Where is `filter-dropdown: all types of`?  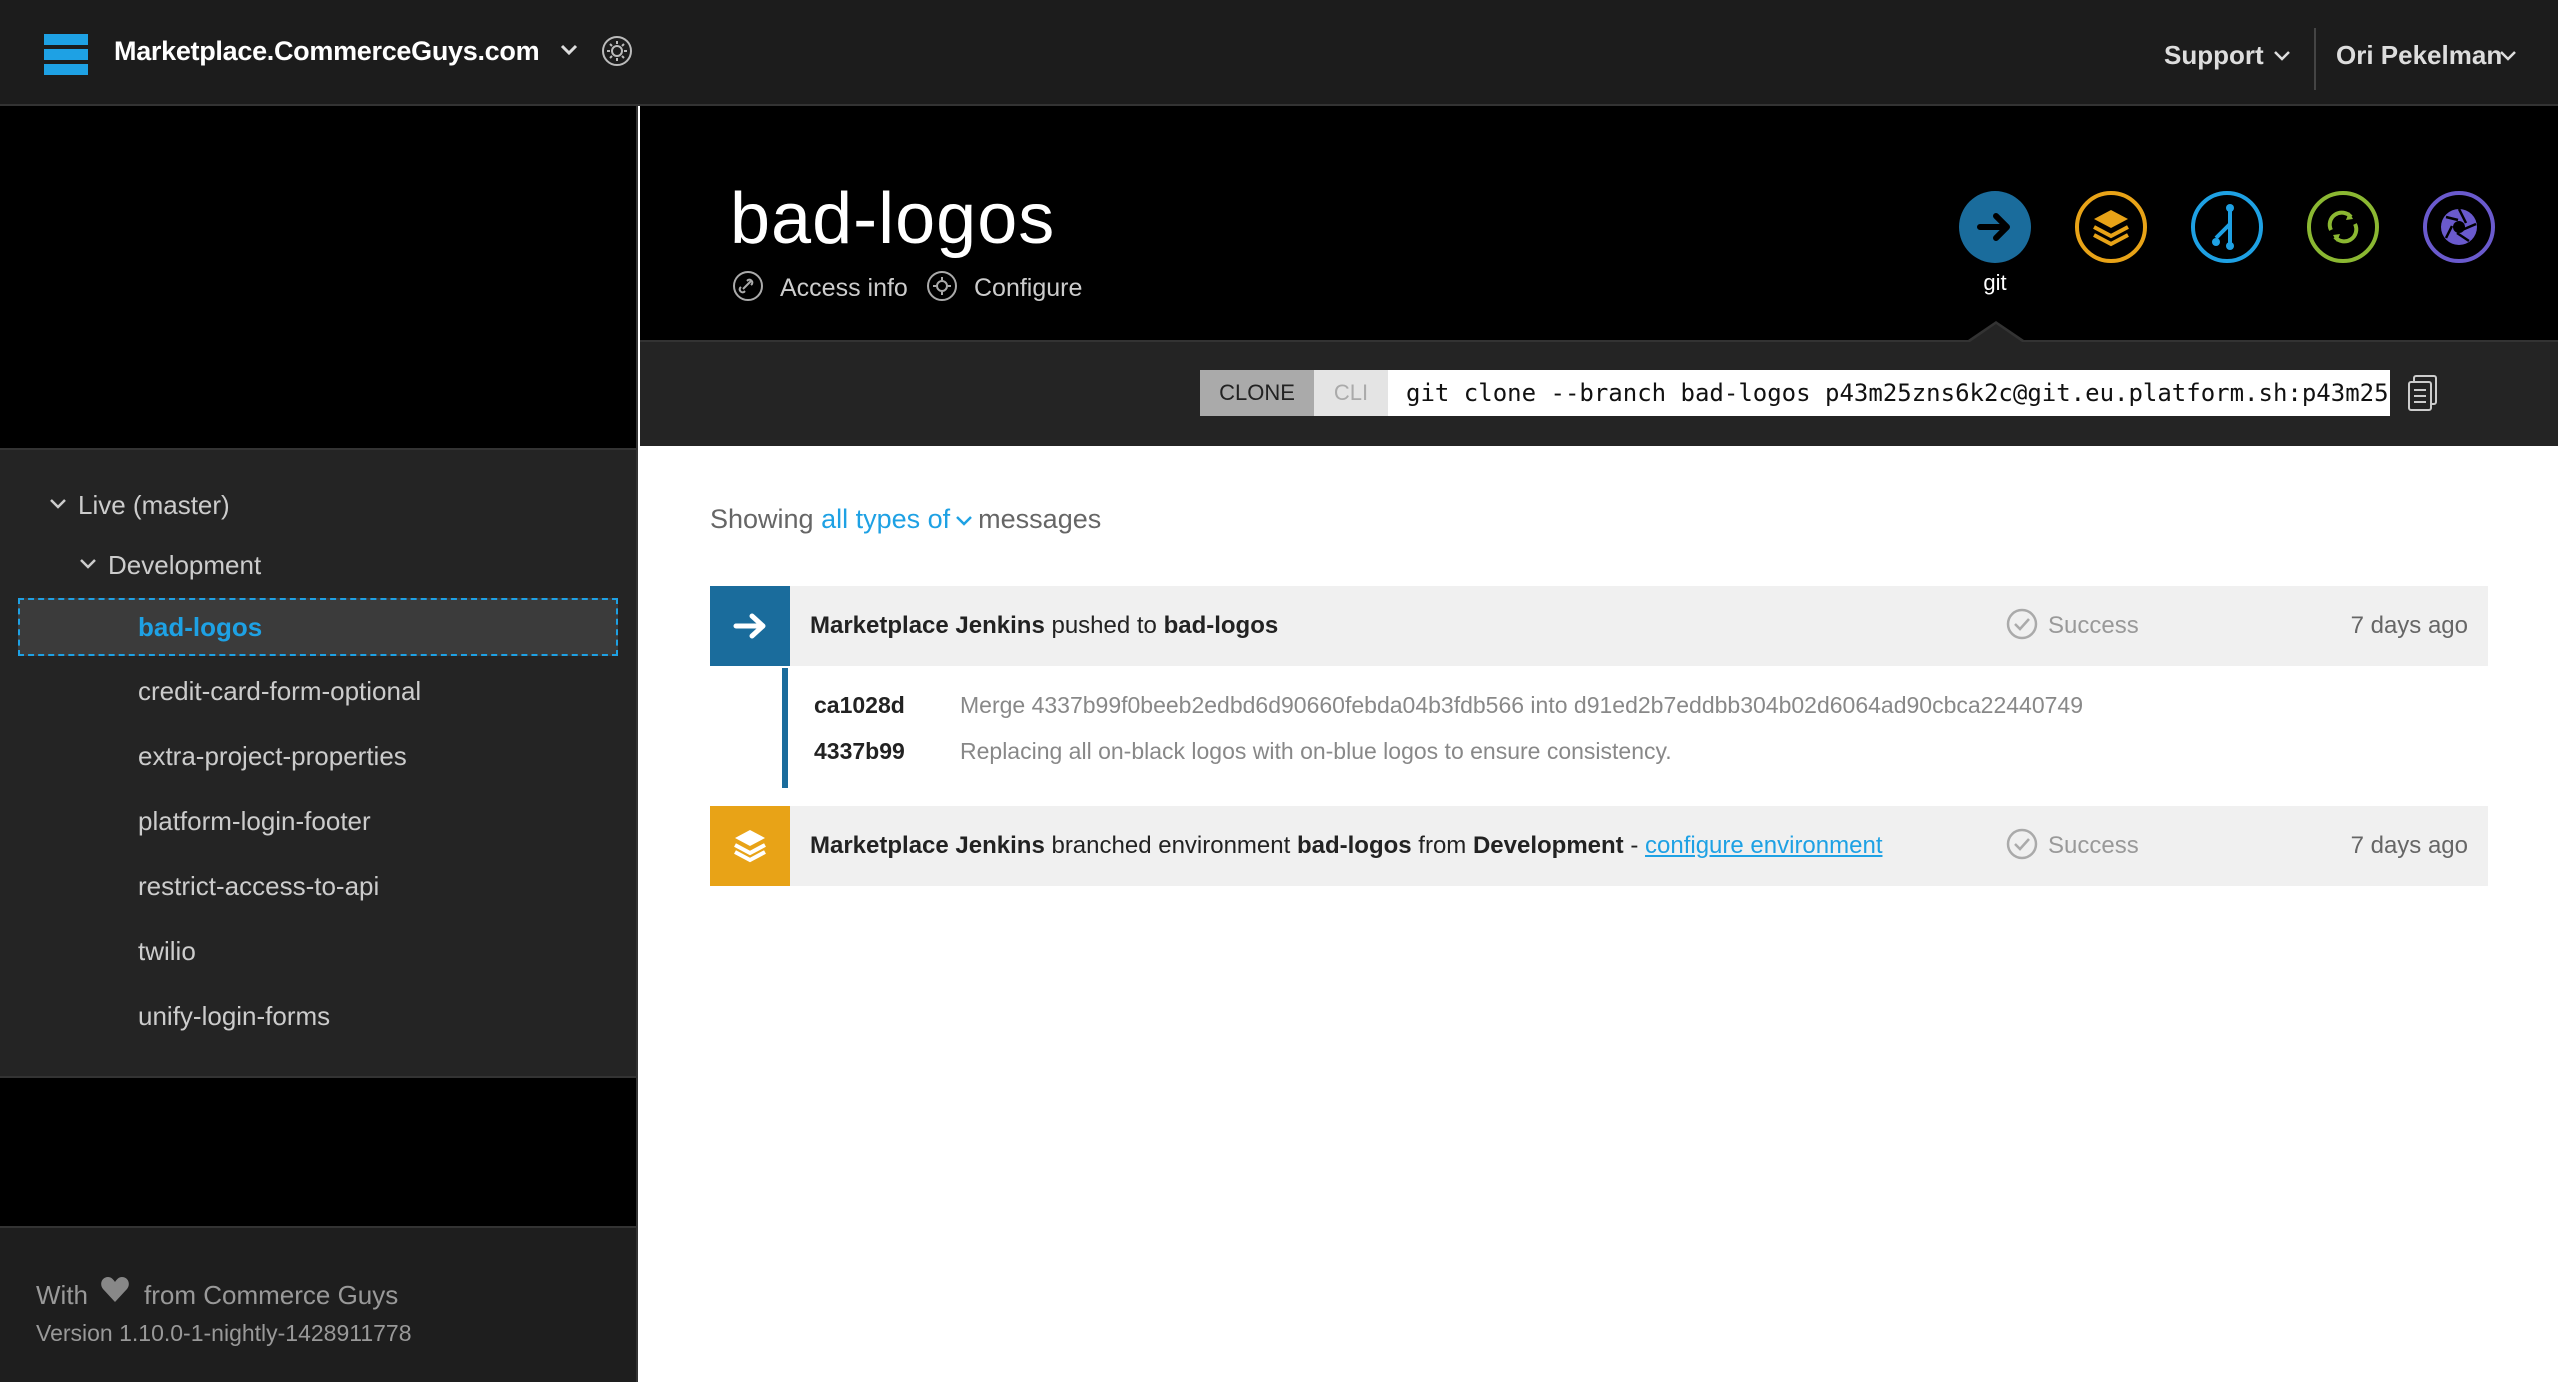 filter-dropdown: all types of is located at coordinates (885, 519).